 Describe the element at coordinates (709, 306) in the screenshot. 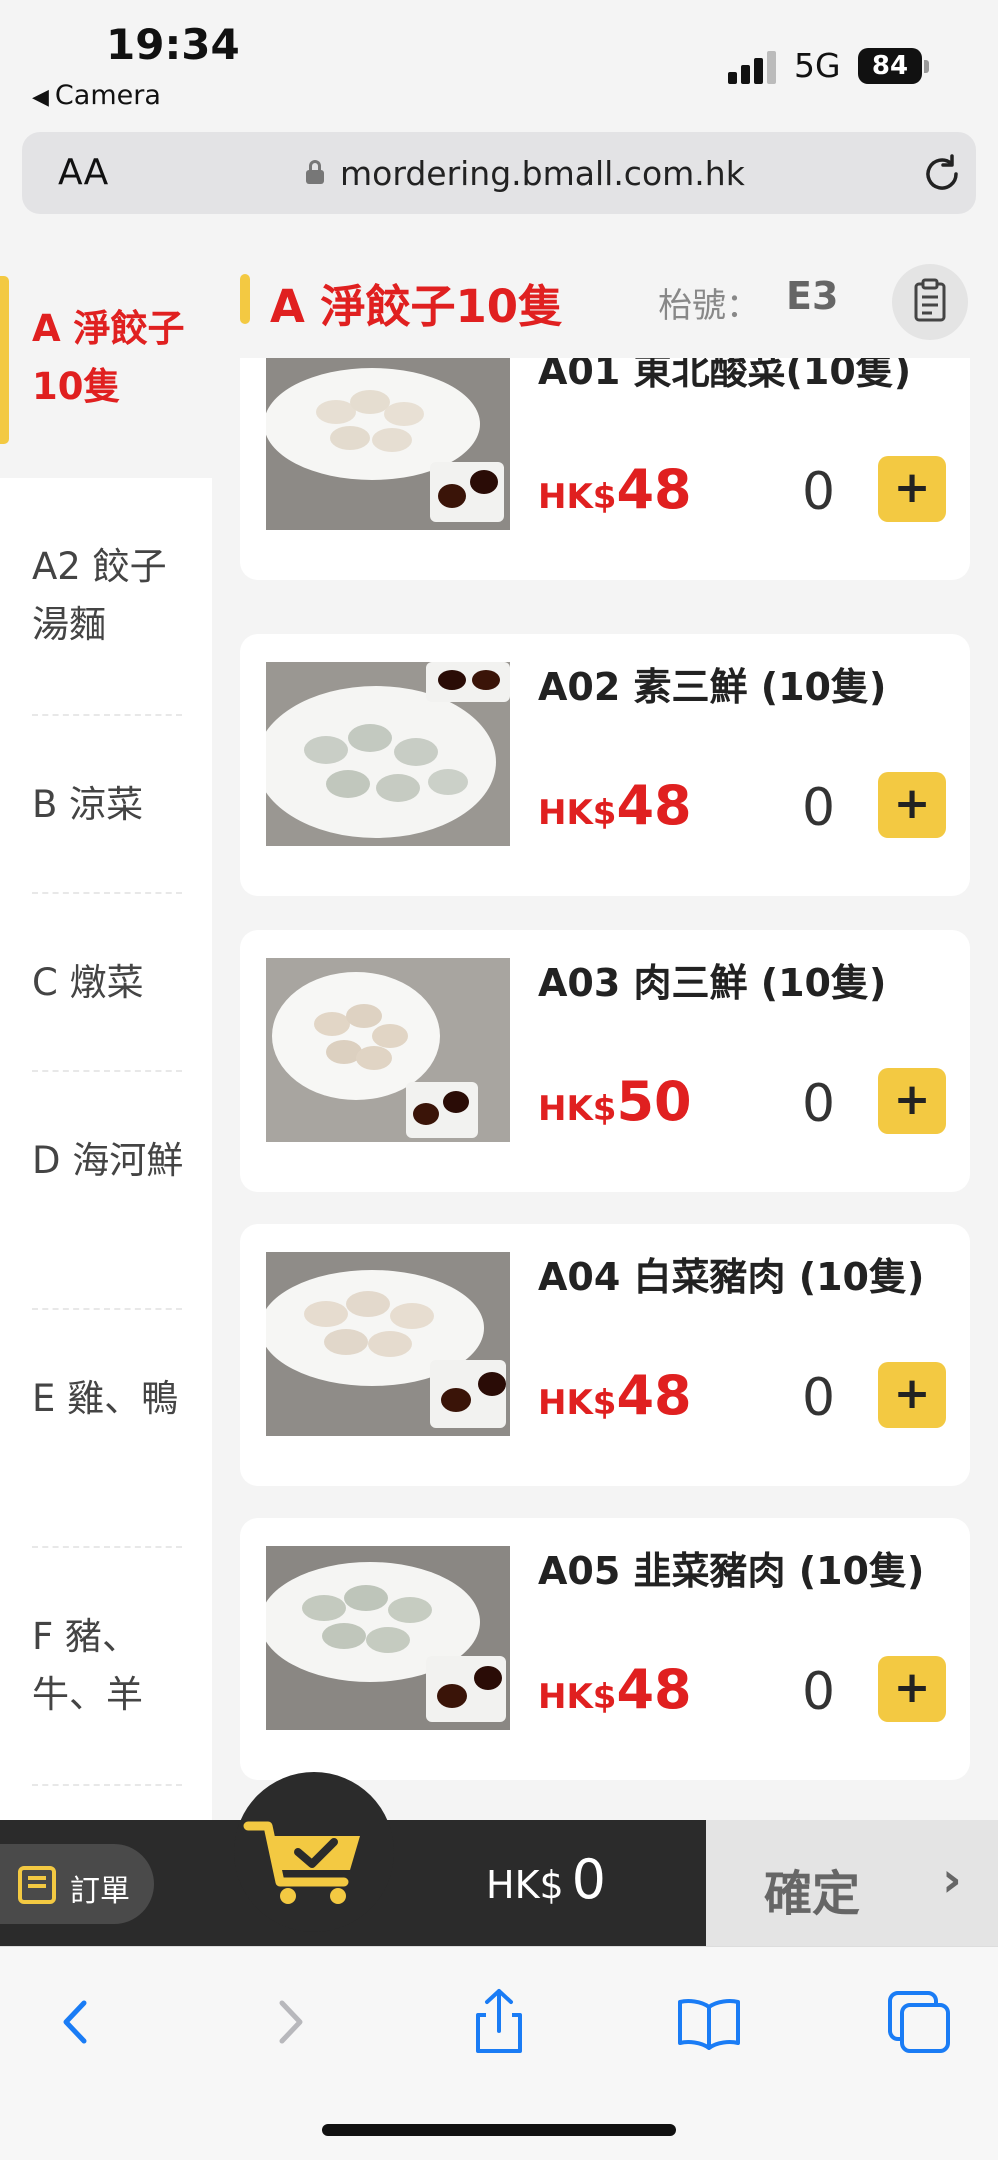

I see `table-label: 枱號：` at that location.